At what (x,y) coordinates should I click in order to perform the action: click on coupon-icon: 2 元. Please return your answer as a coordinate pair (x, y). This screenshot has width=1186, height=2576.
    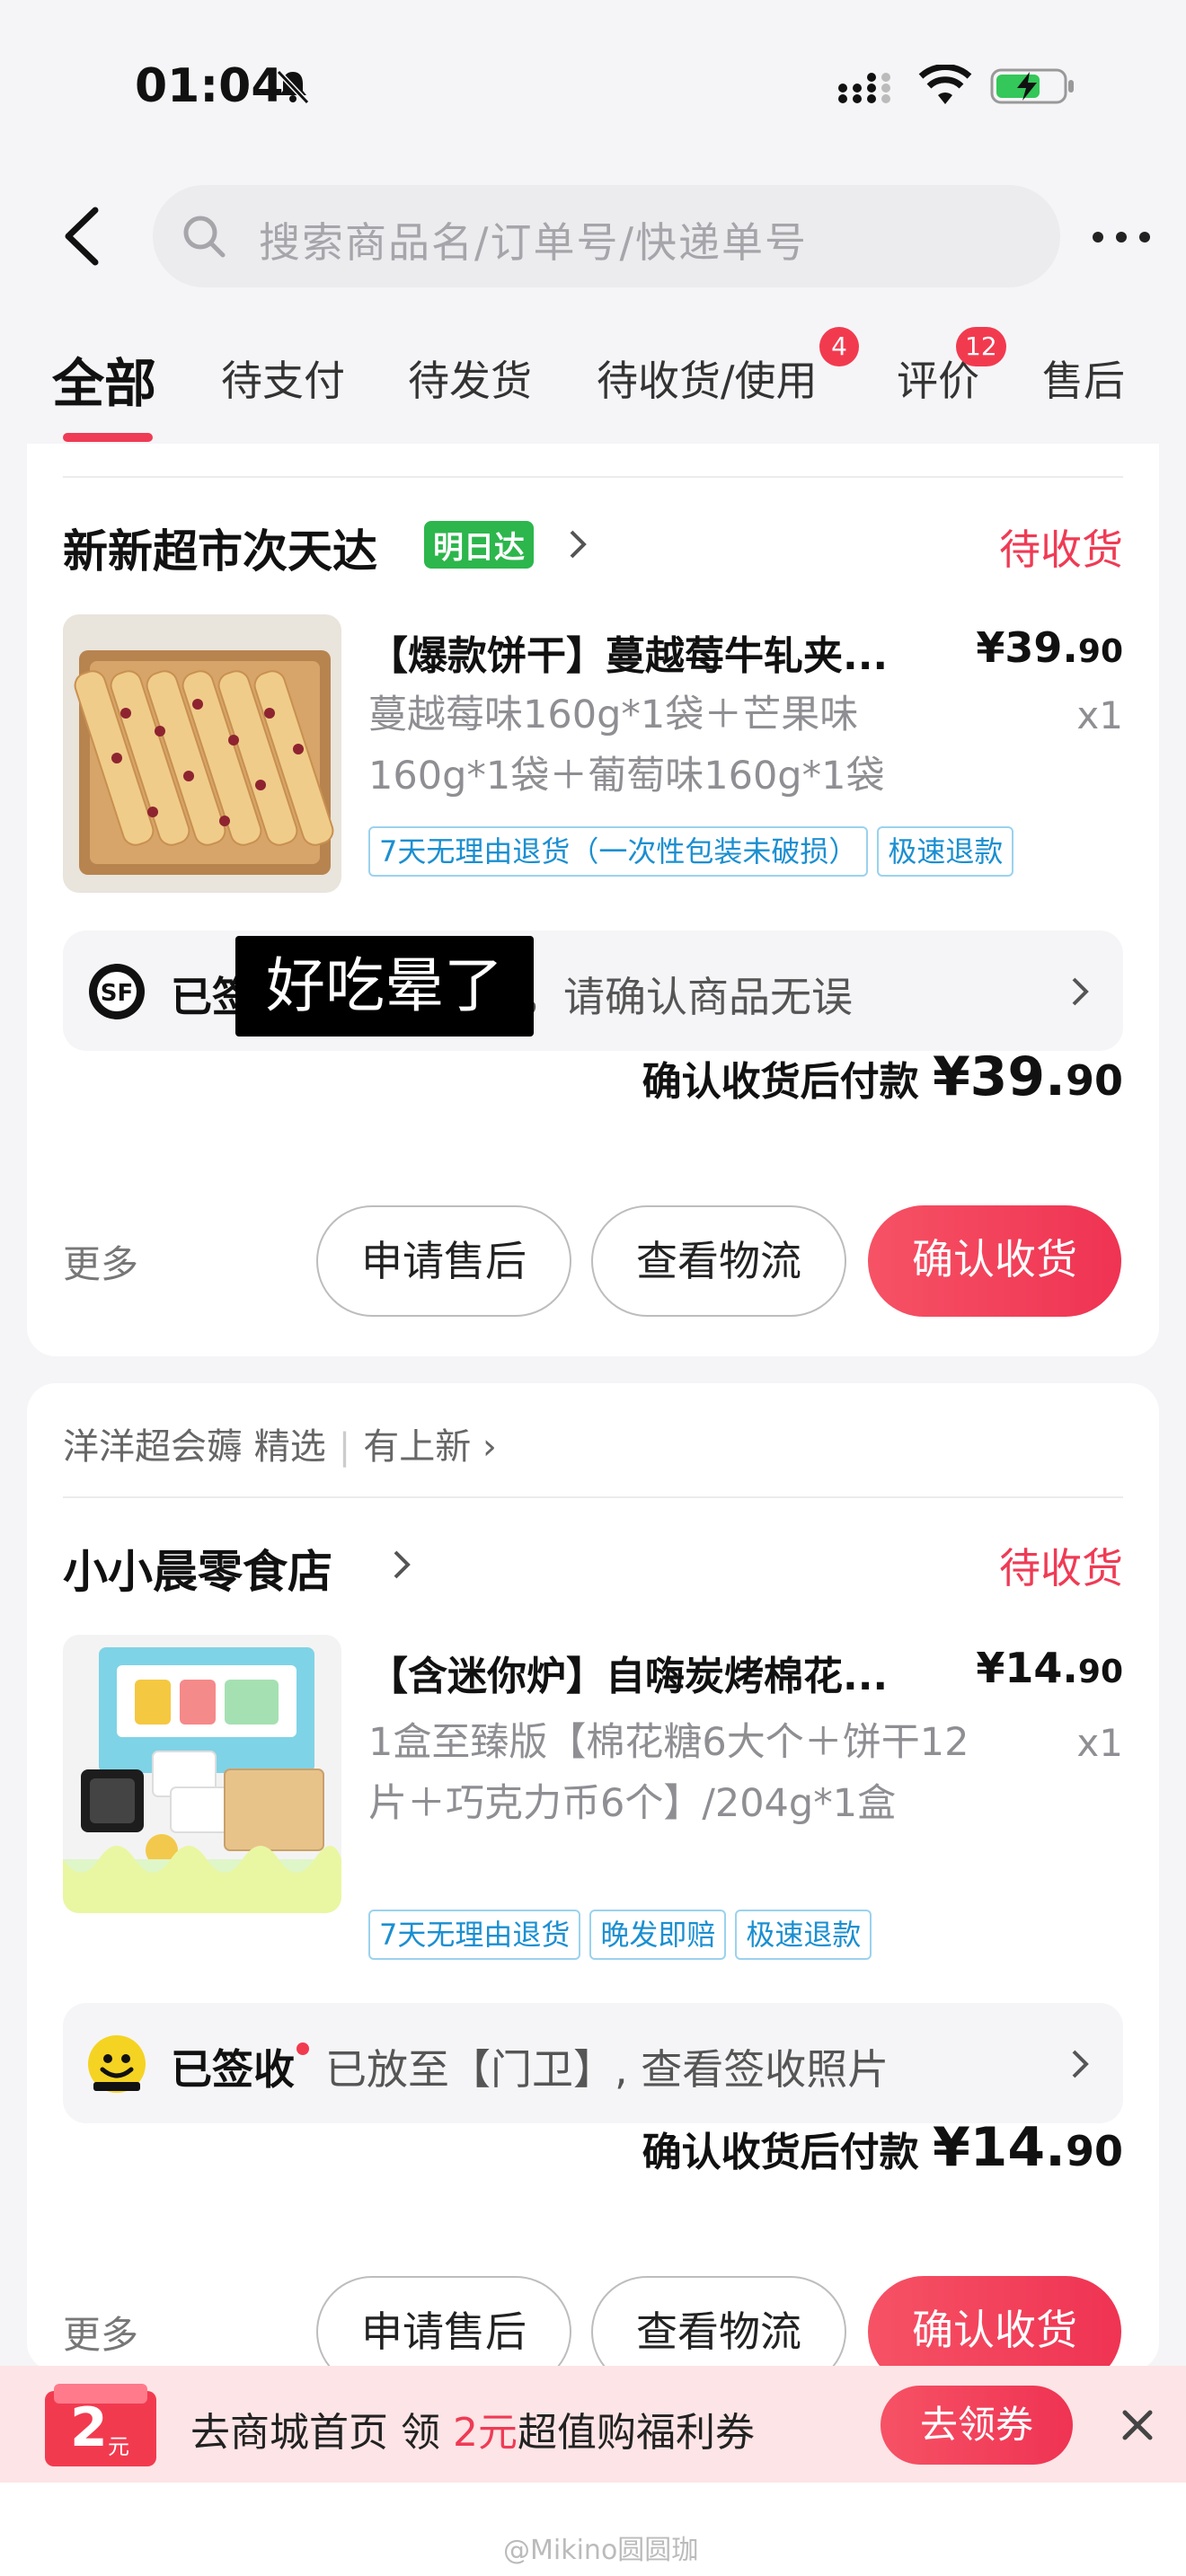
    Looking at the image, I should click on (100, 2427).